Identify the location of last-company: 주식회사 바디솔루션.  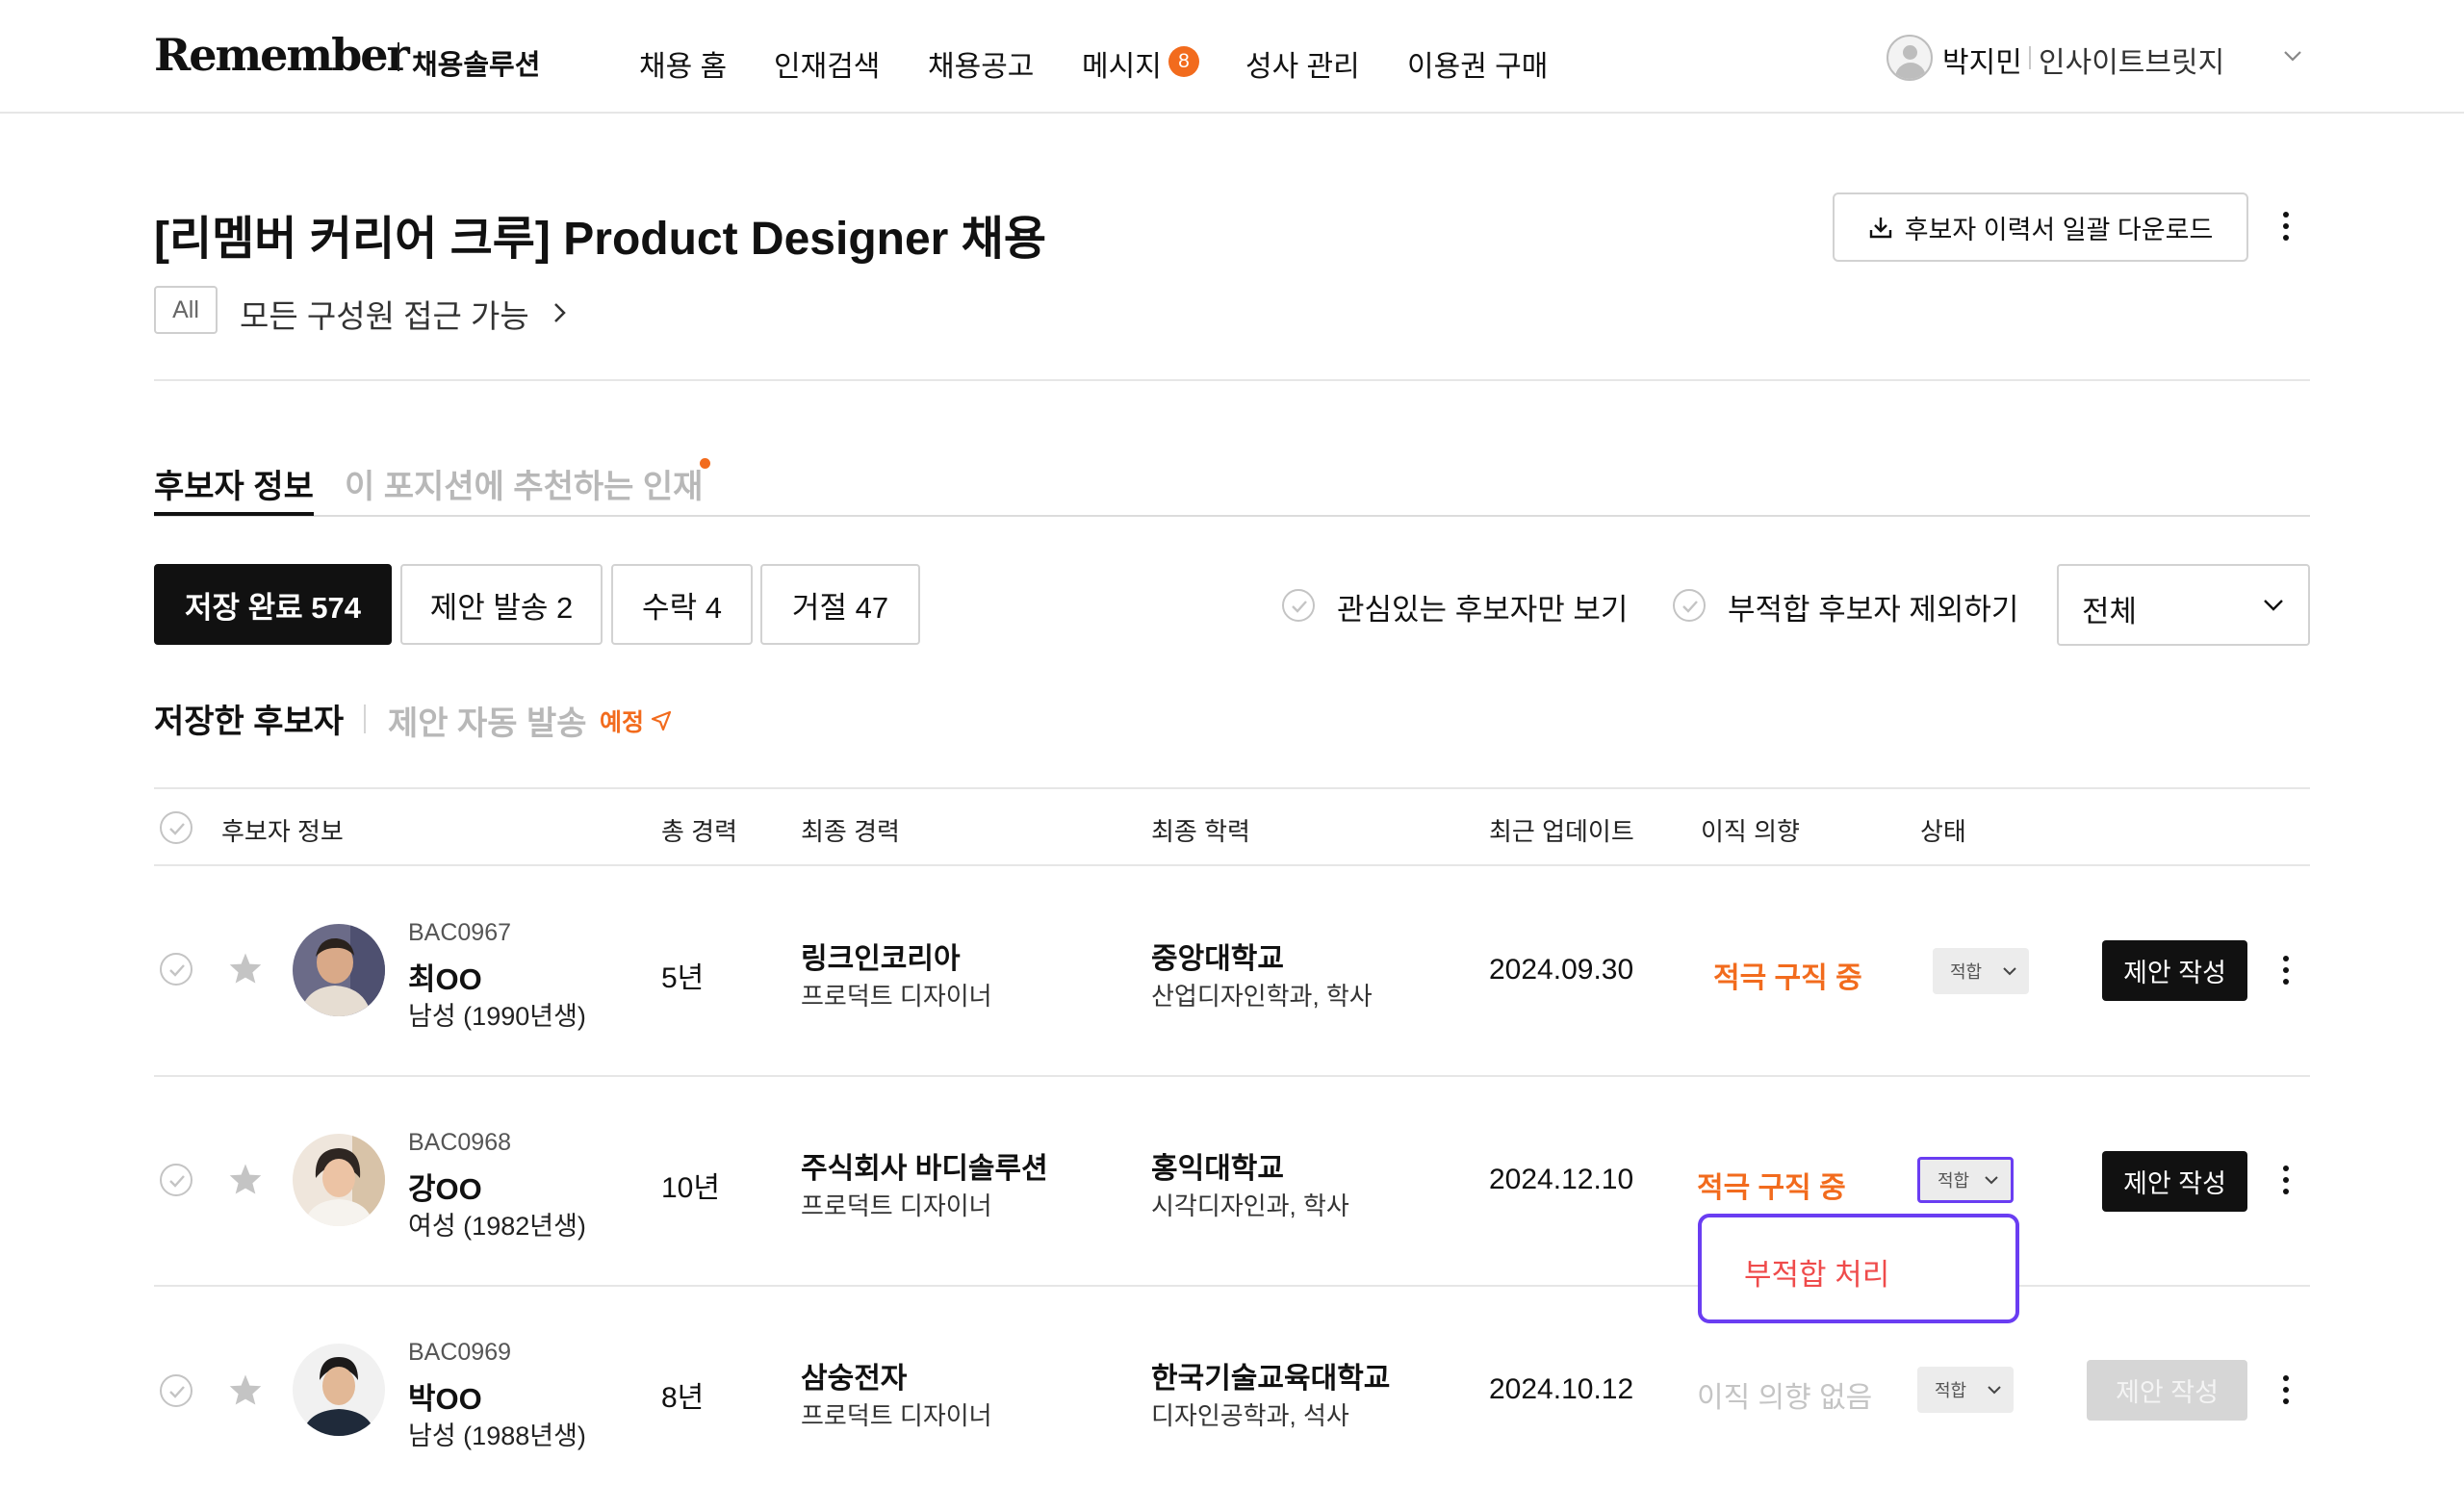
(924, 1169).